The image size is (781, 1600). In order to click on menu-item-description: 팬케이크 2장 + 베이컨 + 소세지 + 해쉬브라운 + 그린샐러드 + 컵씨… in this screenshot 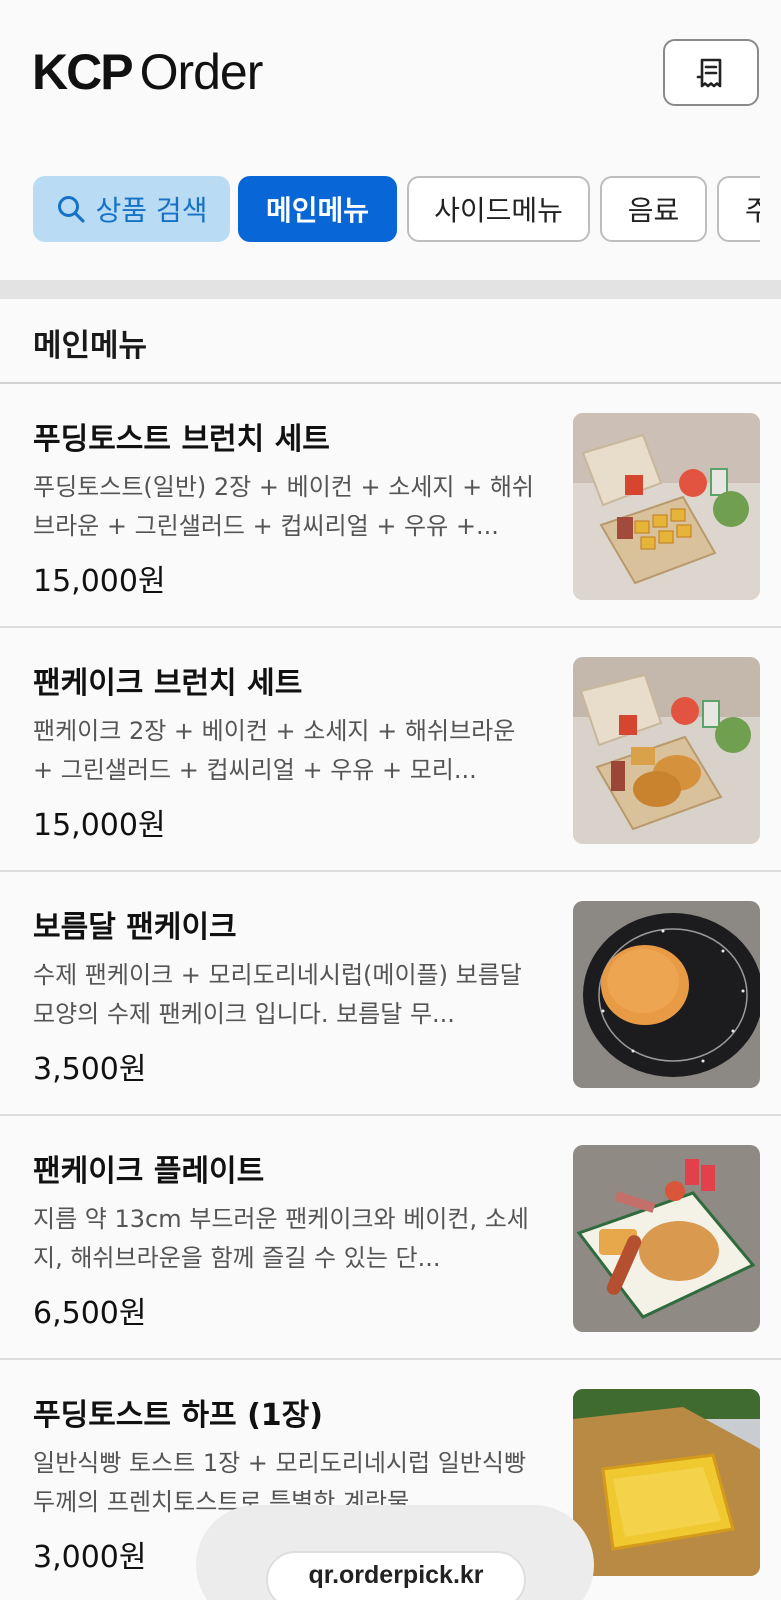, I will do `click(274, 750)`.